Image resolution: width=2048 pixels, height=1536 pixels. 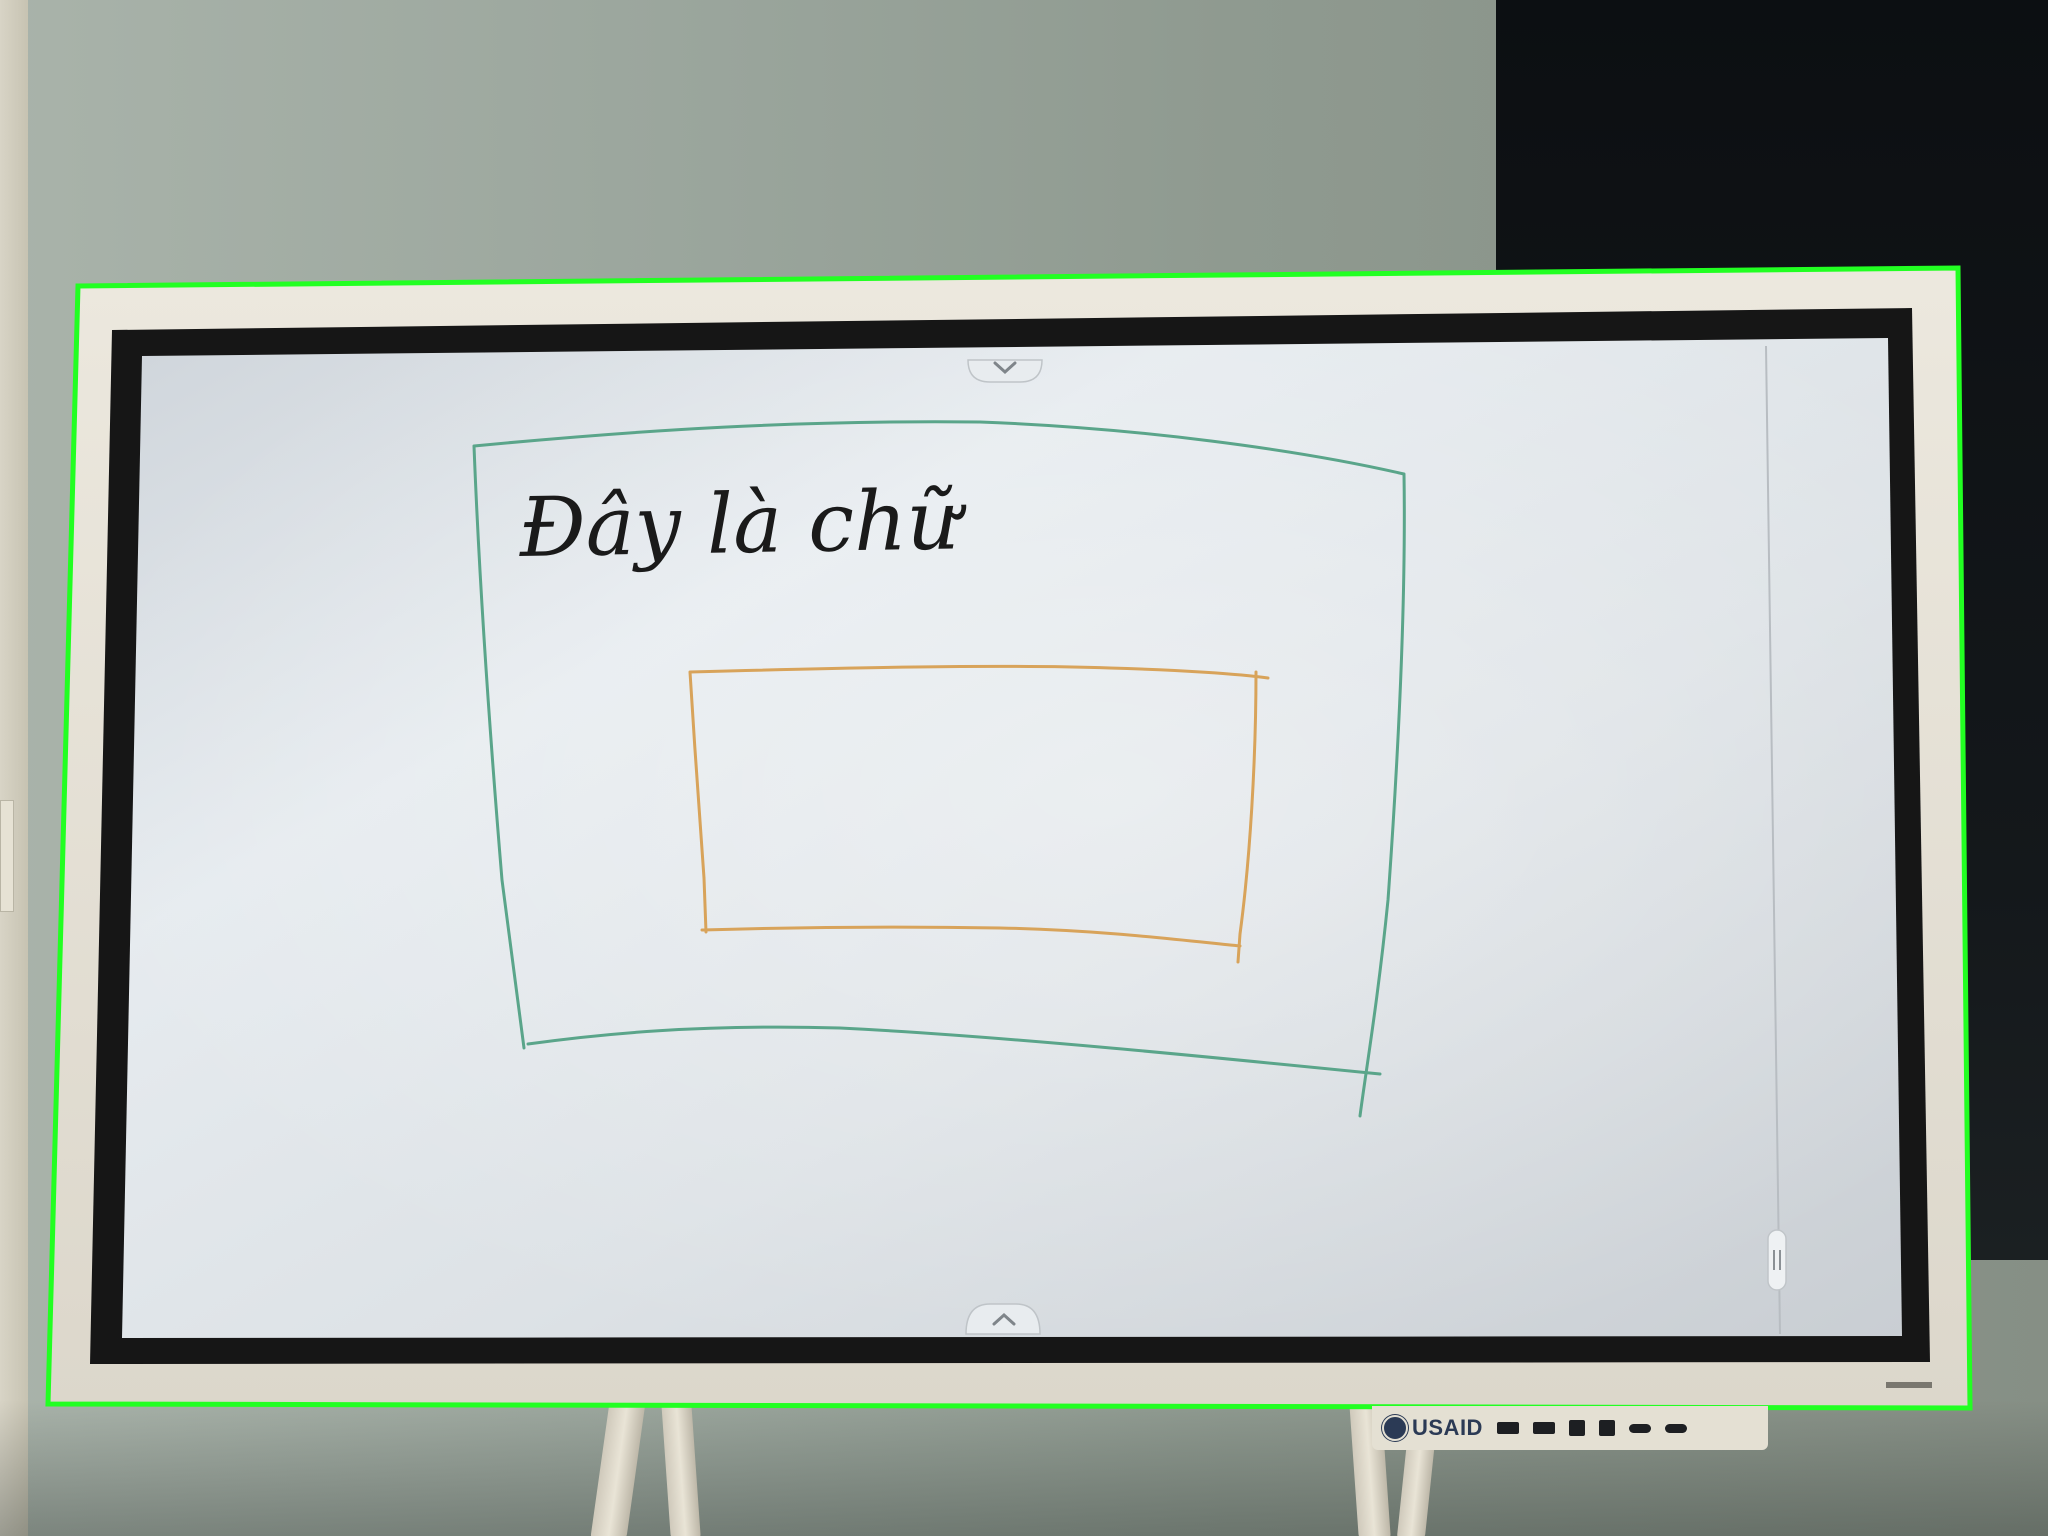 What do you see at coordinates (743, 524) in the screenshot?
I see `handwritten-text: Đây là chữ` at bounding box center [743, 524].